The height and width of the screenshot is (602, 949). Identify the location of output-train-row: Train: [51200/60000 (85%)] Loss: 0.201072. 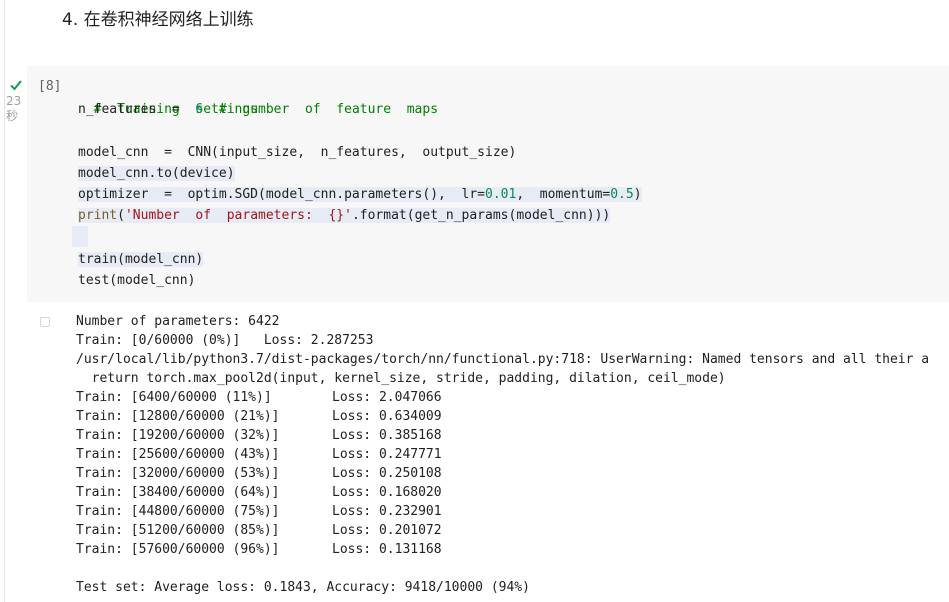
(259, 530).